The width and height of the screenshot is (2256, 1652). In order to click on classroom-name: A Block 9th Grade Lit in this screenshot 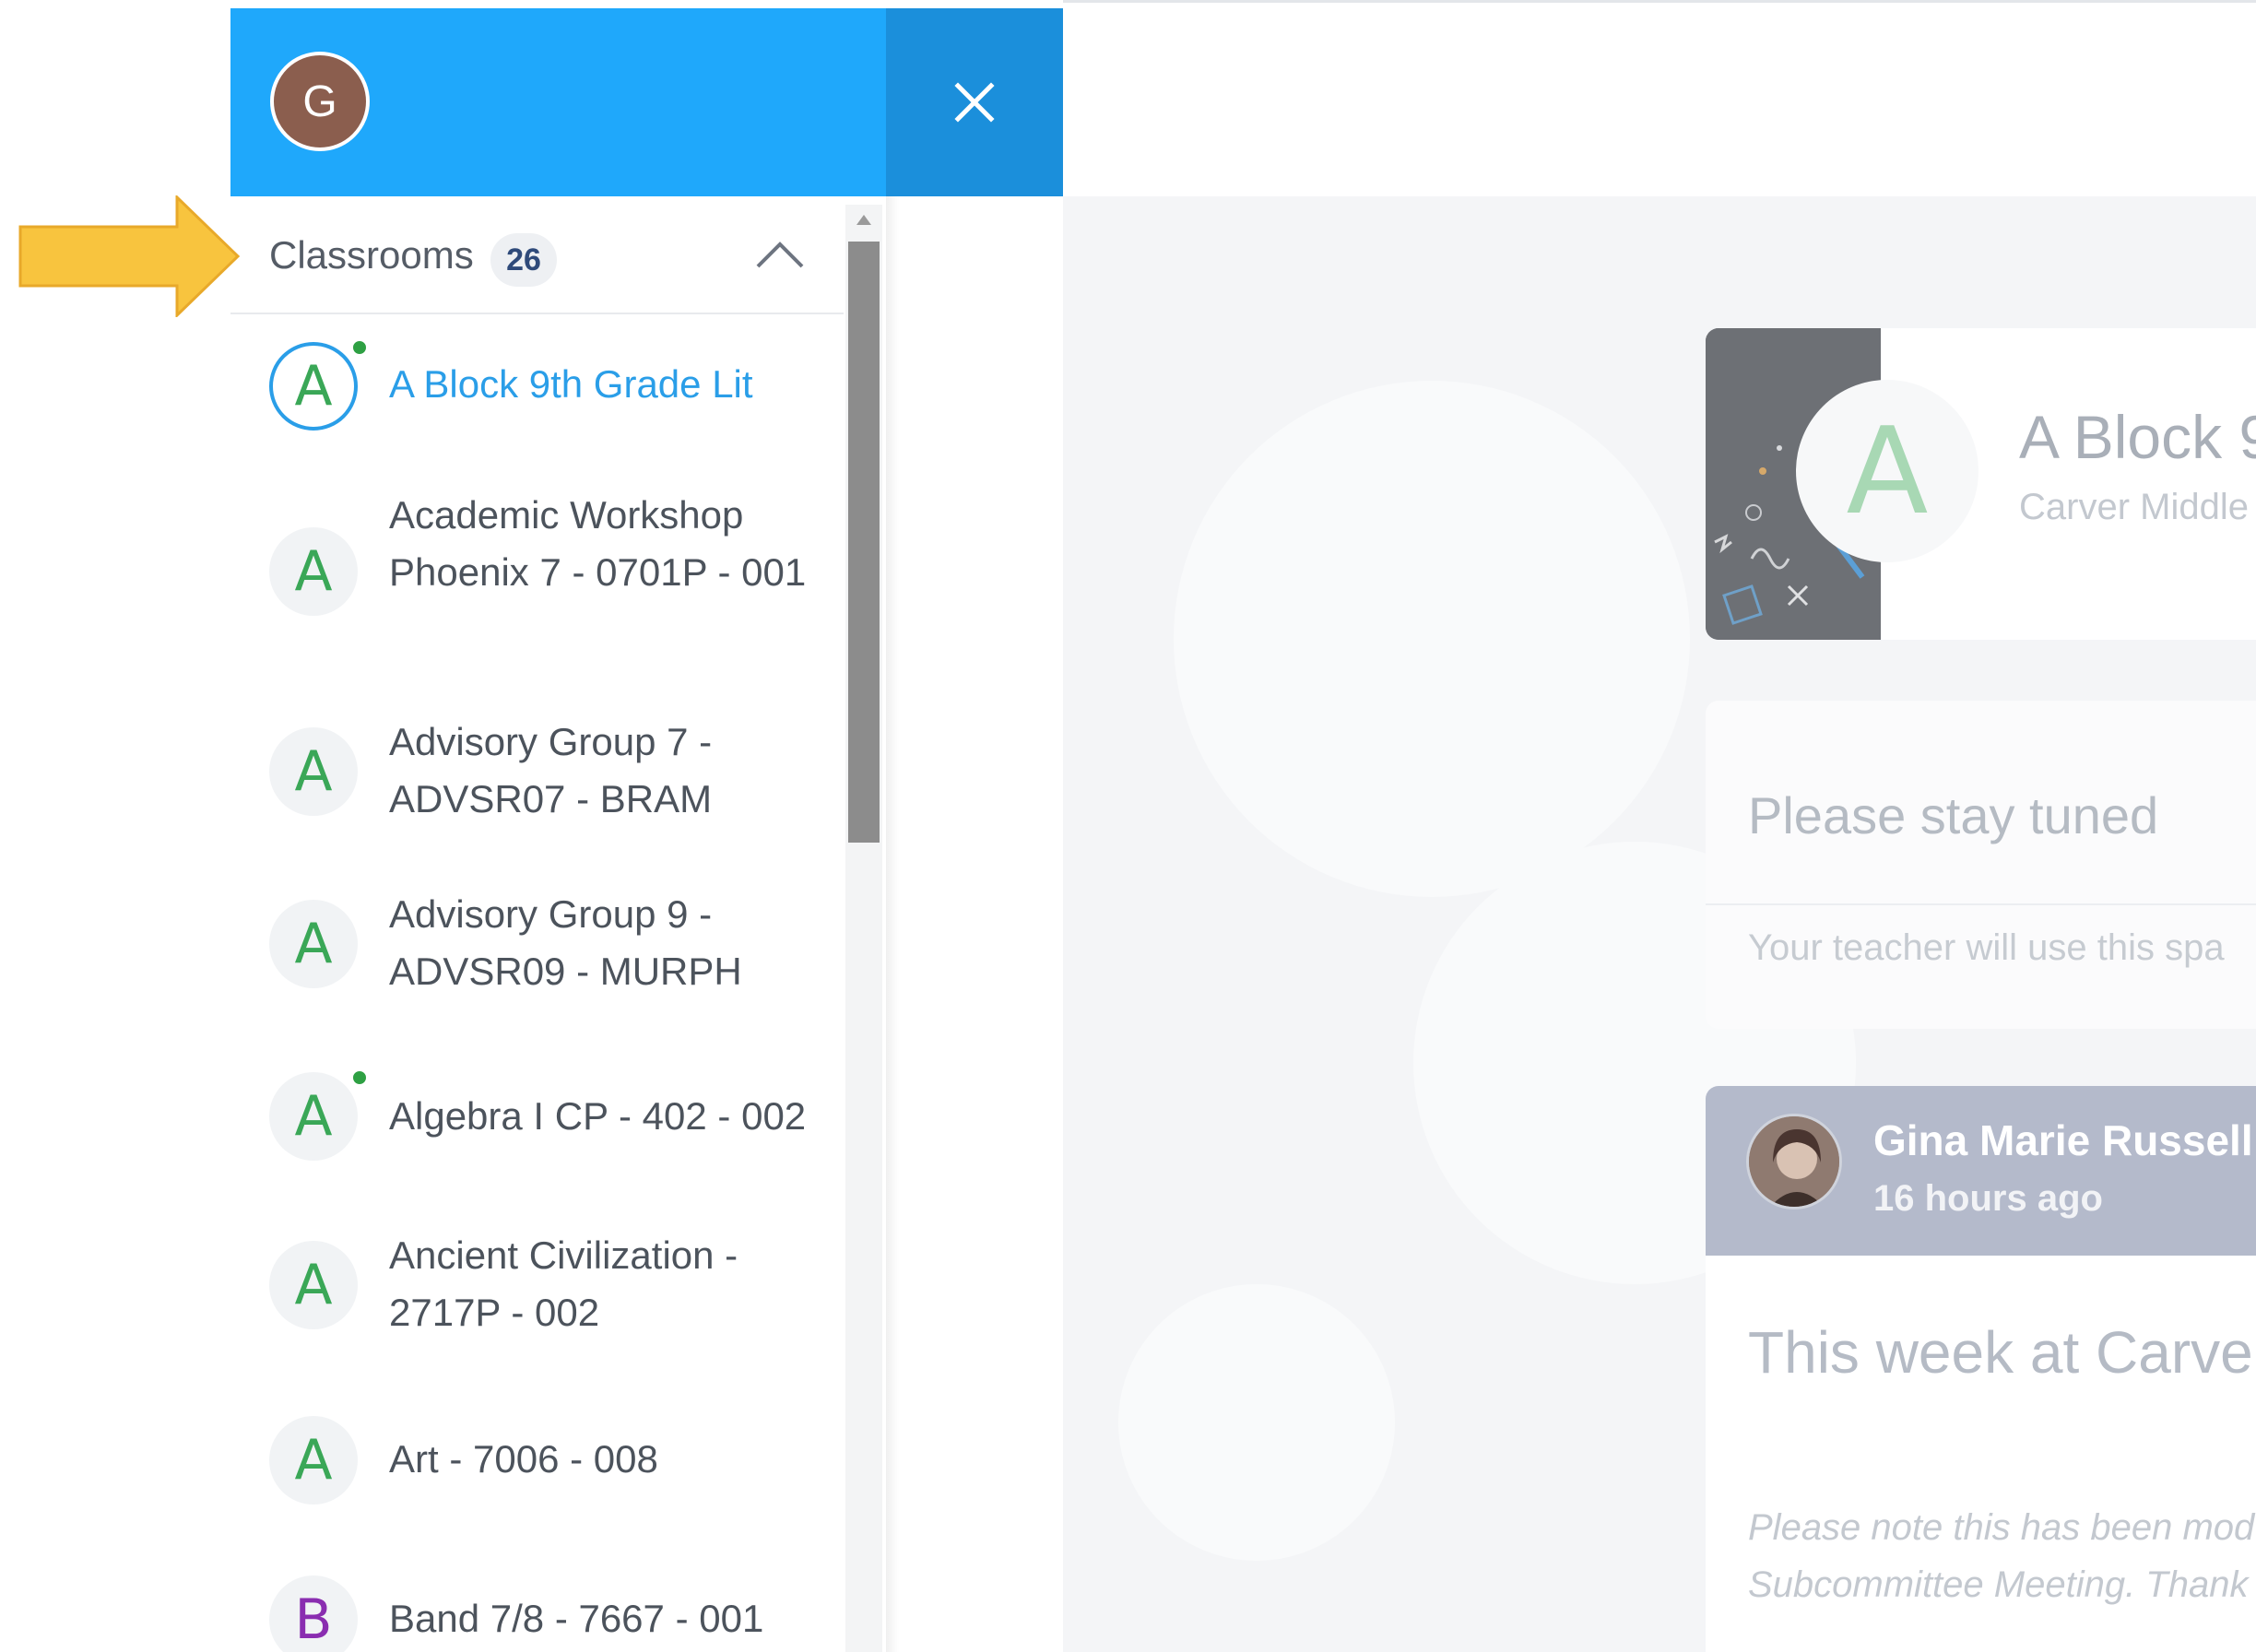, I will do `click(571, 384)`.